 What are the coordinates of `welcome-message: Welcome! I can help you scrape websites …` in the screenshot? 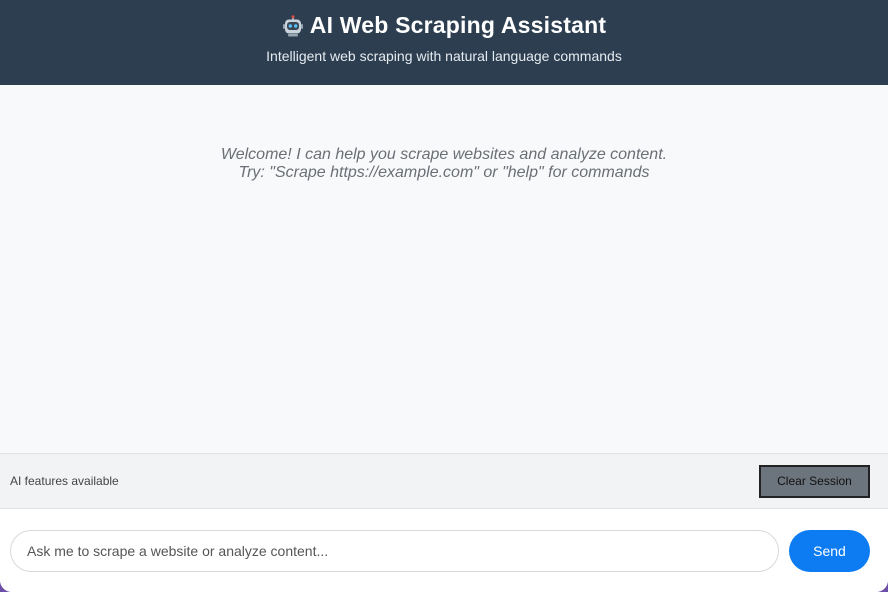 It's located at (444, 164).